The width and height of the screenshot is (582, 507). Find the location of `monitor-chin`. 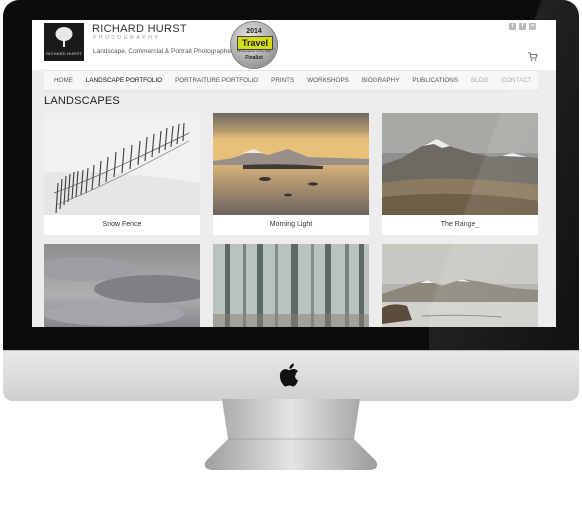

monitor-chin is located at coordinates (291, 375).